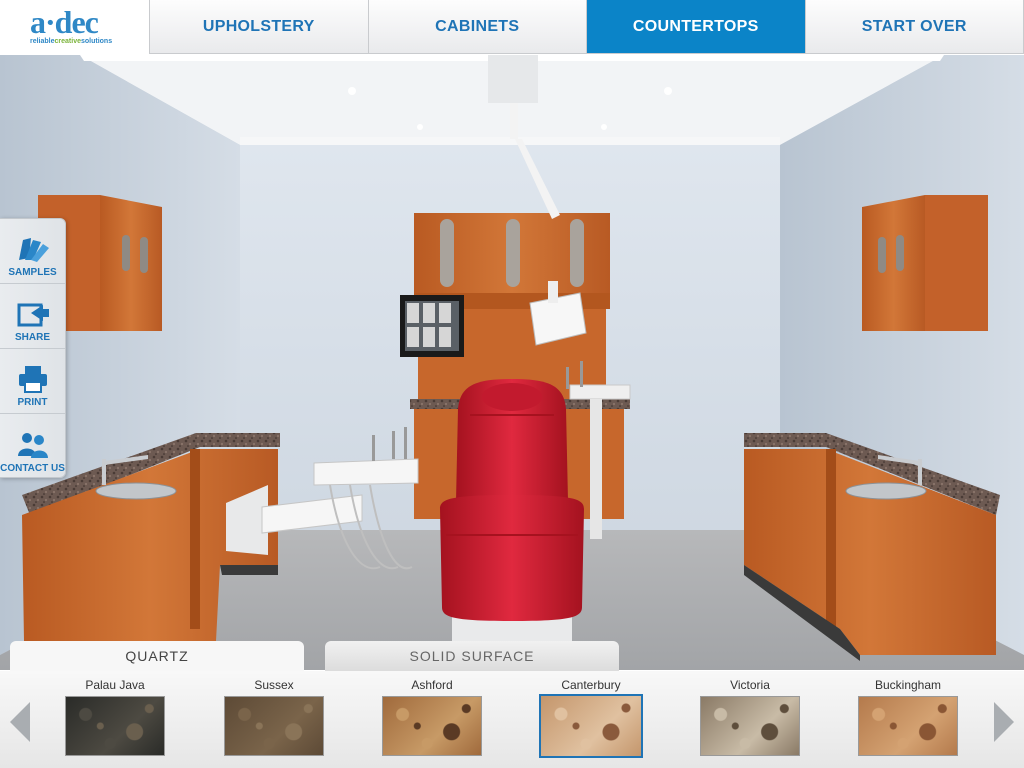 This screenshot has width=1024, height=768. Describe the element at coordinates (478, 26) in the screenshot. I see `tab-cabinets: CABINETS` at that location.